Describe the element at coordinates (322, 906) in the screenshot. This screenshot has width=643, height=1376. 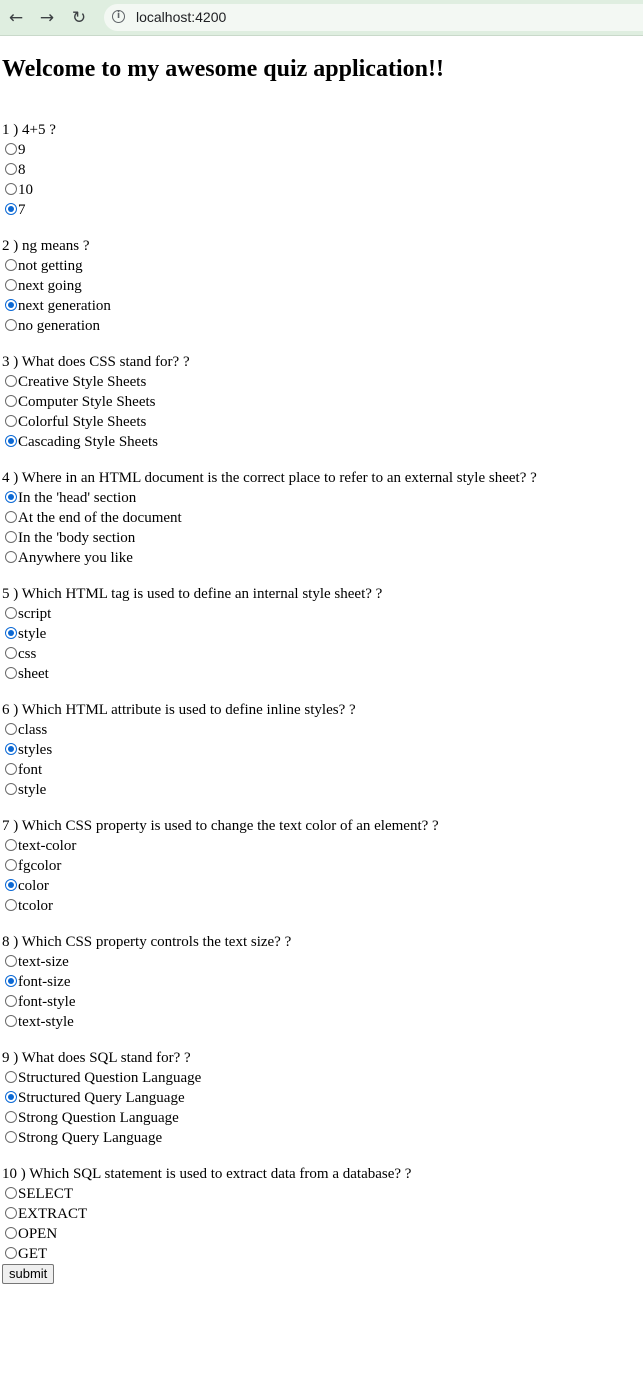
I see `answer-option: tcolor` at that location.